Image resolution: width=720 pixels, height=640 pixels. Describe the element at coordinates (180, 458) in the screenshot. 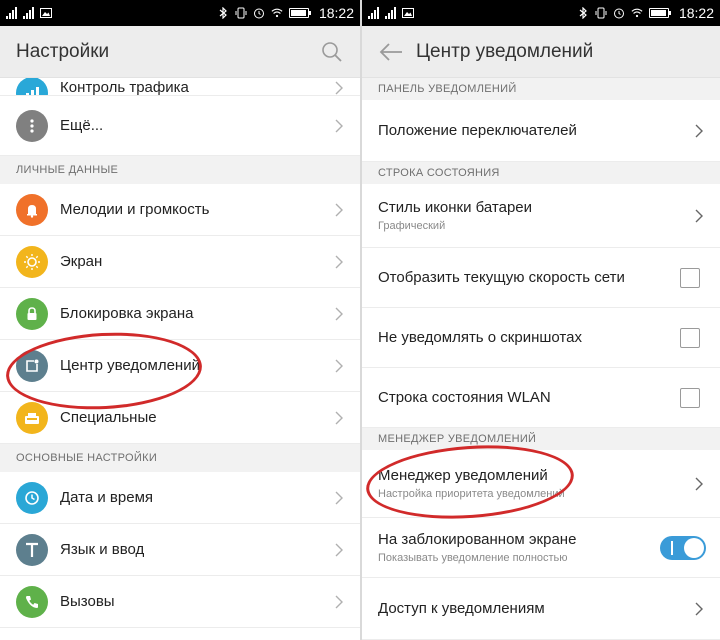

I see `section-header-general: ОСНОВНЫЕ НАСТРОЙКИ` at that location.